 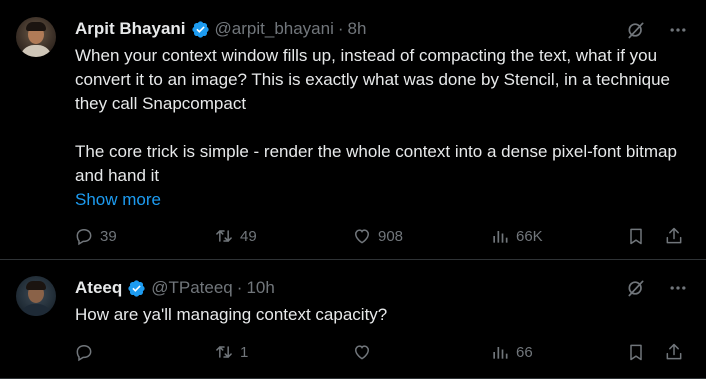 What do you see at coordinates (380, 352) in the screenshot?
I see `tweet-action-bar: 1 66` at bounding box center [380, 352].